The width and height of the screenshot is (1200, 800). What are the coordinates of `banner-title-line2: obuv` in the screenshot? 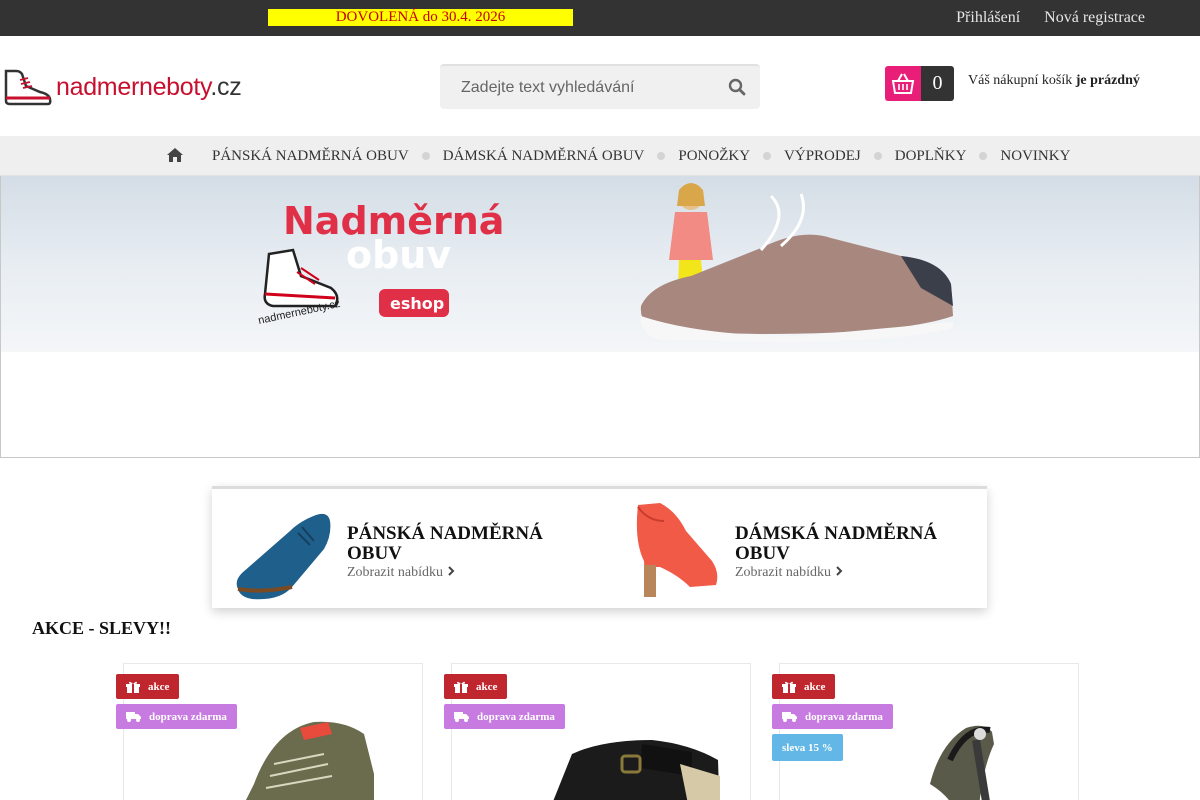 It's located at (398, 255).